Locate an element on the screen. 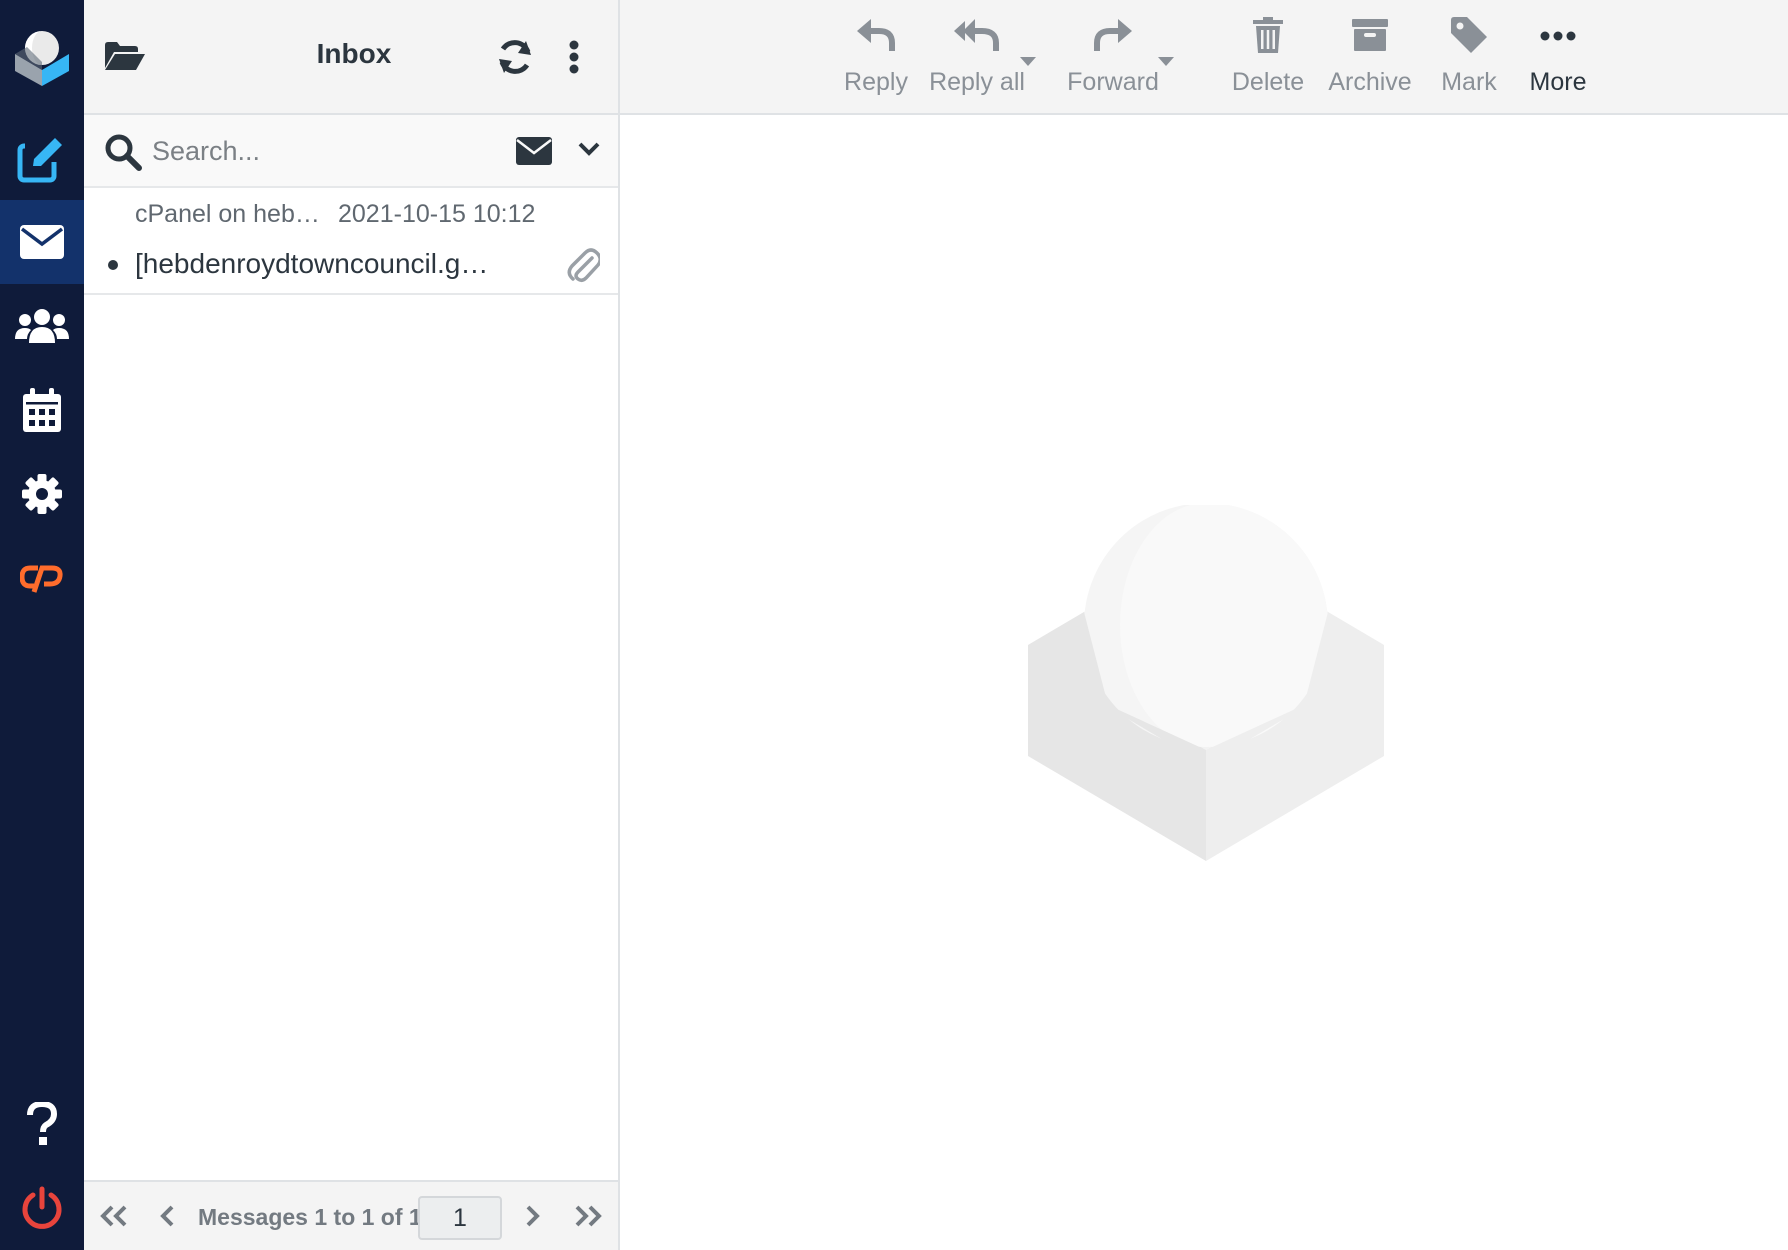 The image size is (1788, 1250). double-chevron-left-icon is located at coordinates (114, 1218).